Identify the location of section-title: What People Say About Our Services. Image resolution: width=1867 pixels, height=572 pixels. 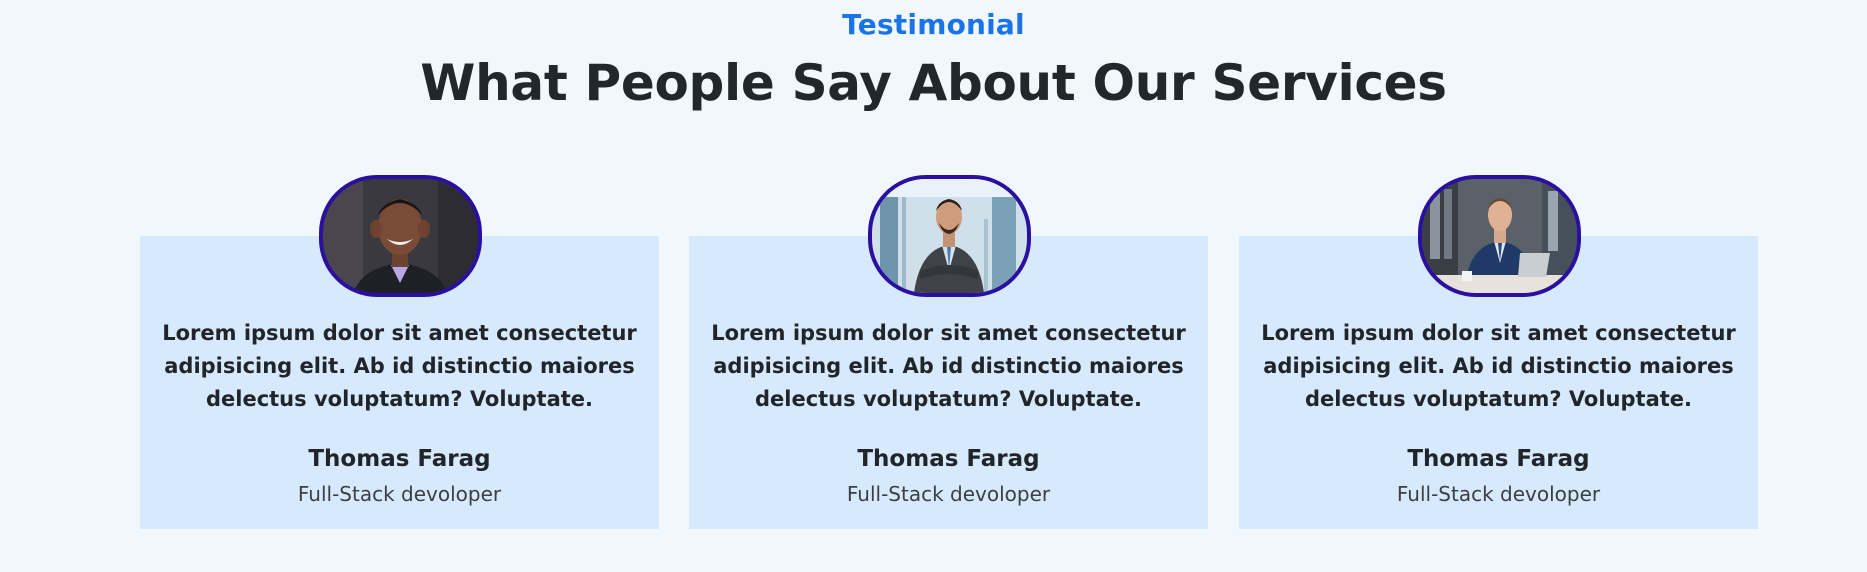
(933, 83).